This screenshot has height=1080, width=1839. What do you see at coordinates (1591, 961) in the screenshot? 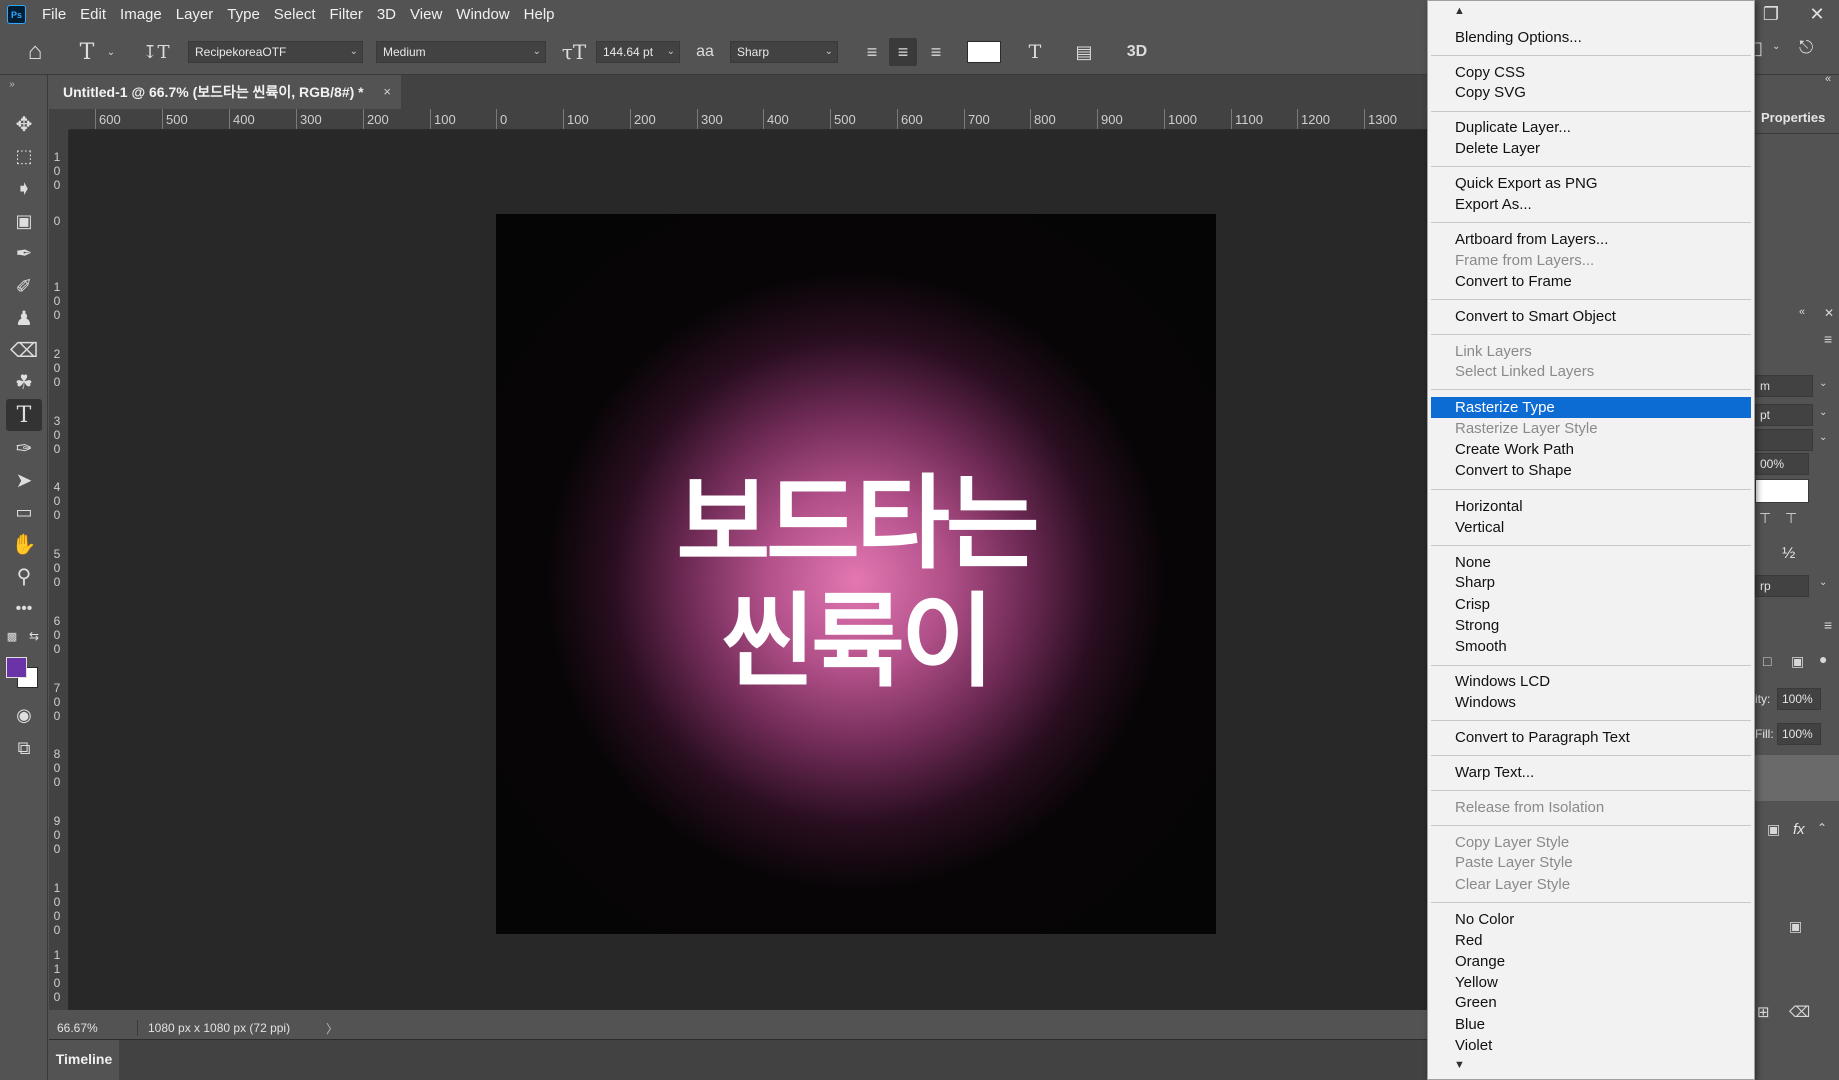
I see `menu-item-orange: Orange` at bounding box center [1591, 961].